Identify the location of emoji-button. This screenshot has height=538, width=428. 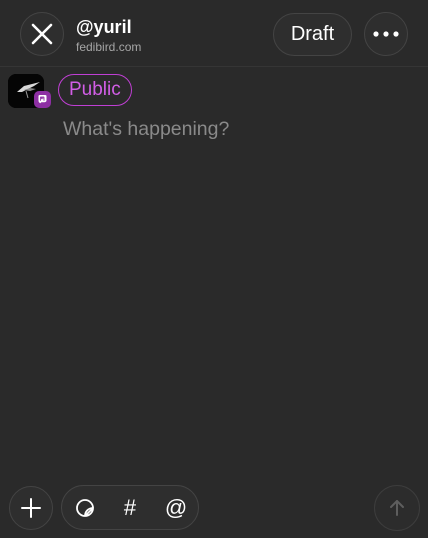
(85, 507).